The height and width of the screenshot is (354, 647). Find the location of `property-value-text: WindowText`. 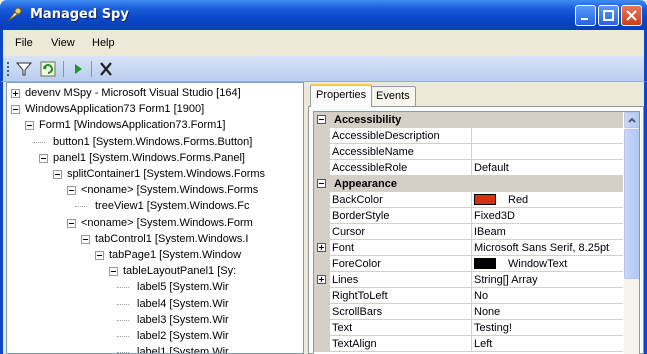

property-value-text: WindowText is located at coordinates (538, 264).